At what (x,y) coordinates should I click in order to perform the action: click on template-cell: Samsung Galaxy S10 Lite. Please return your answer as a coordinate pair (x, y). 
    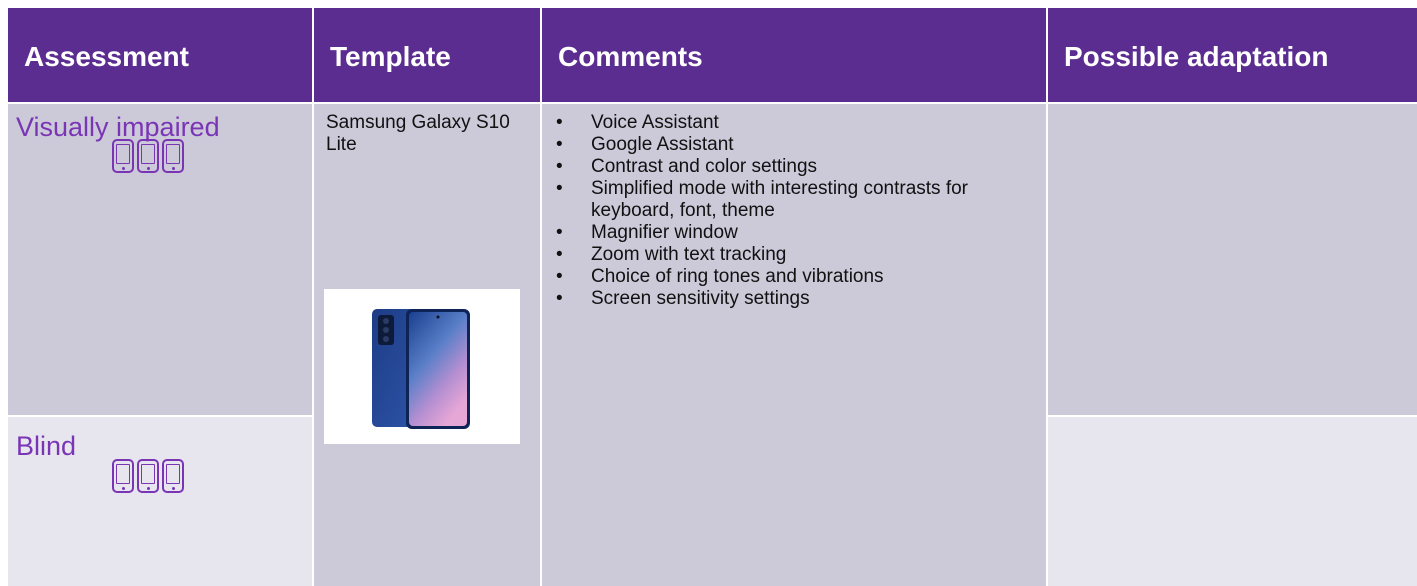
    Looking at the image, I should click on (427, 345).